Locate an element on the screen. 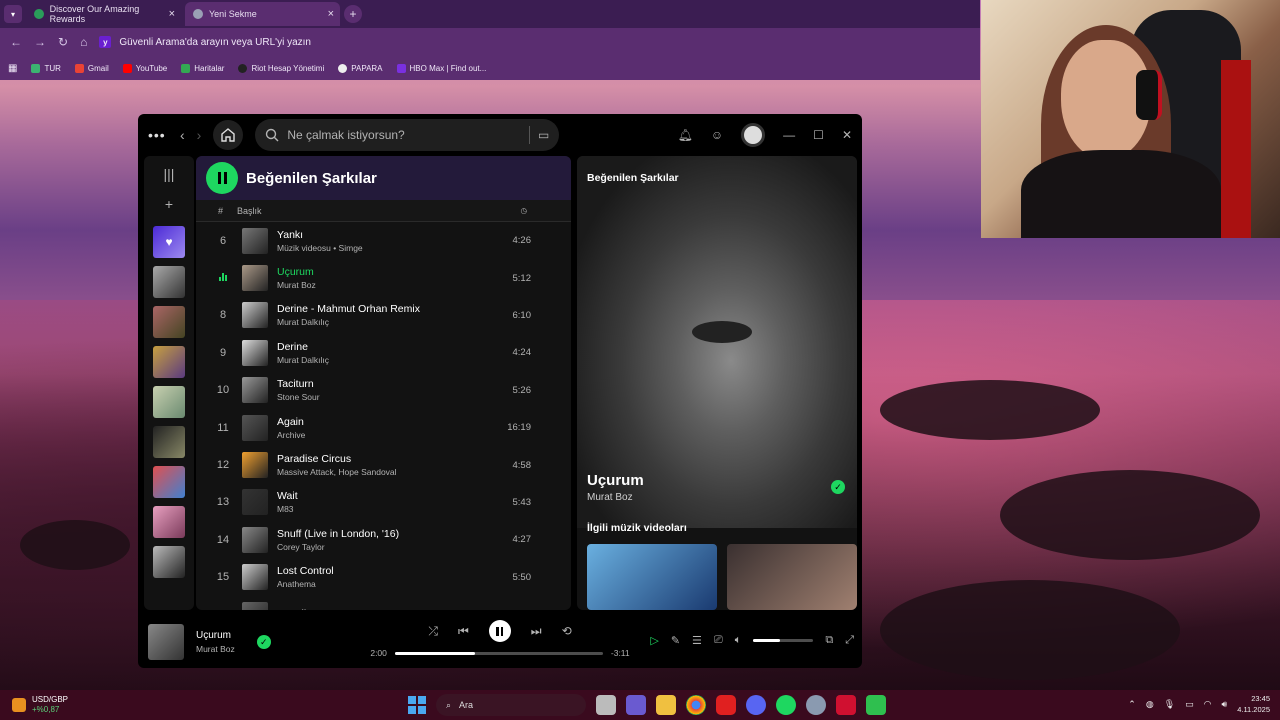 The image size is (1280, 720). track-title: Again is located at coordinates (387, 422).